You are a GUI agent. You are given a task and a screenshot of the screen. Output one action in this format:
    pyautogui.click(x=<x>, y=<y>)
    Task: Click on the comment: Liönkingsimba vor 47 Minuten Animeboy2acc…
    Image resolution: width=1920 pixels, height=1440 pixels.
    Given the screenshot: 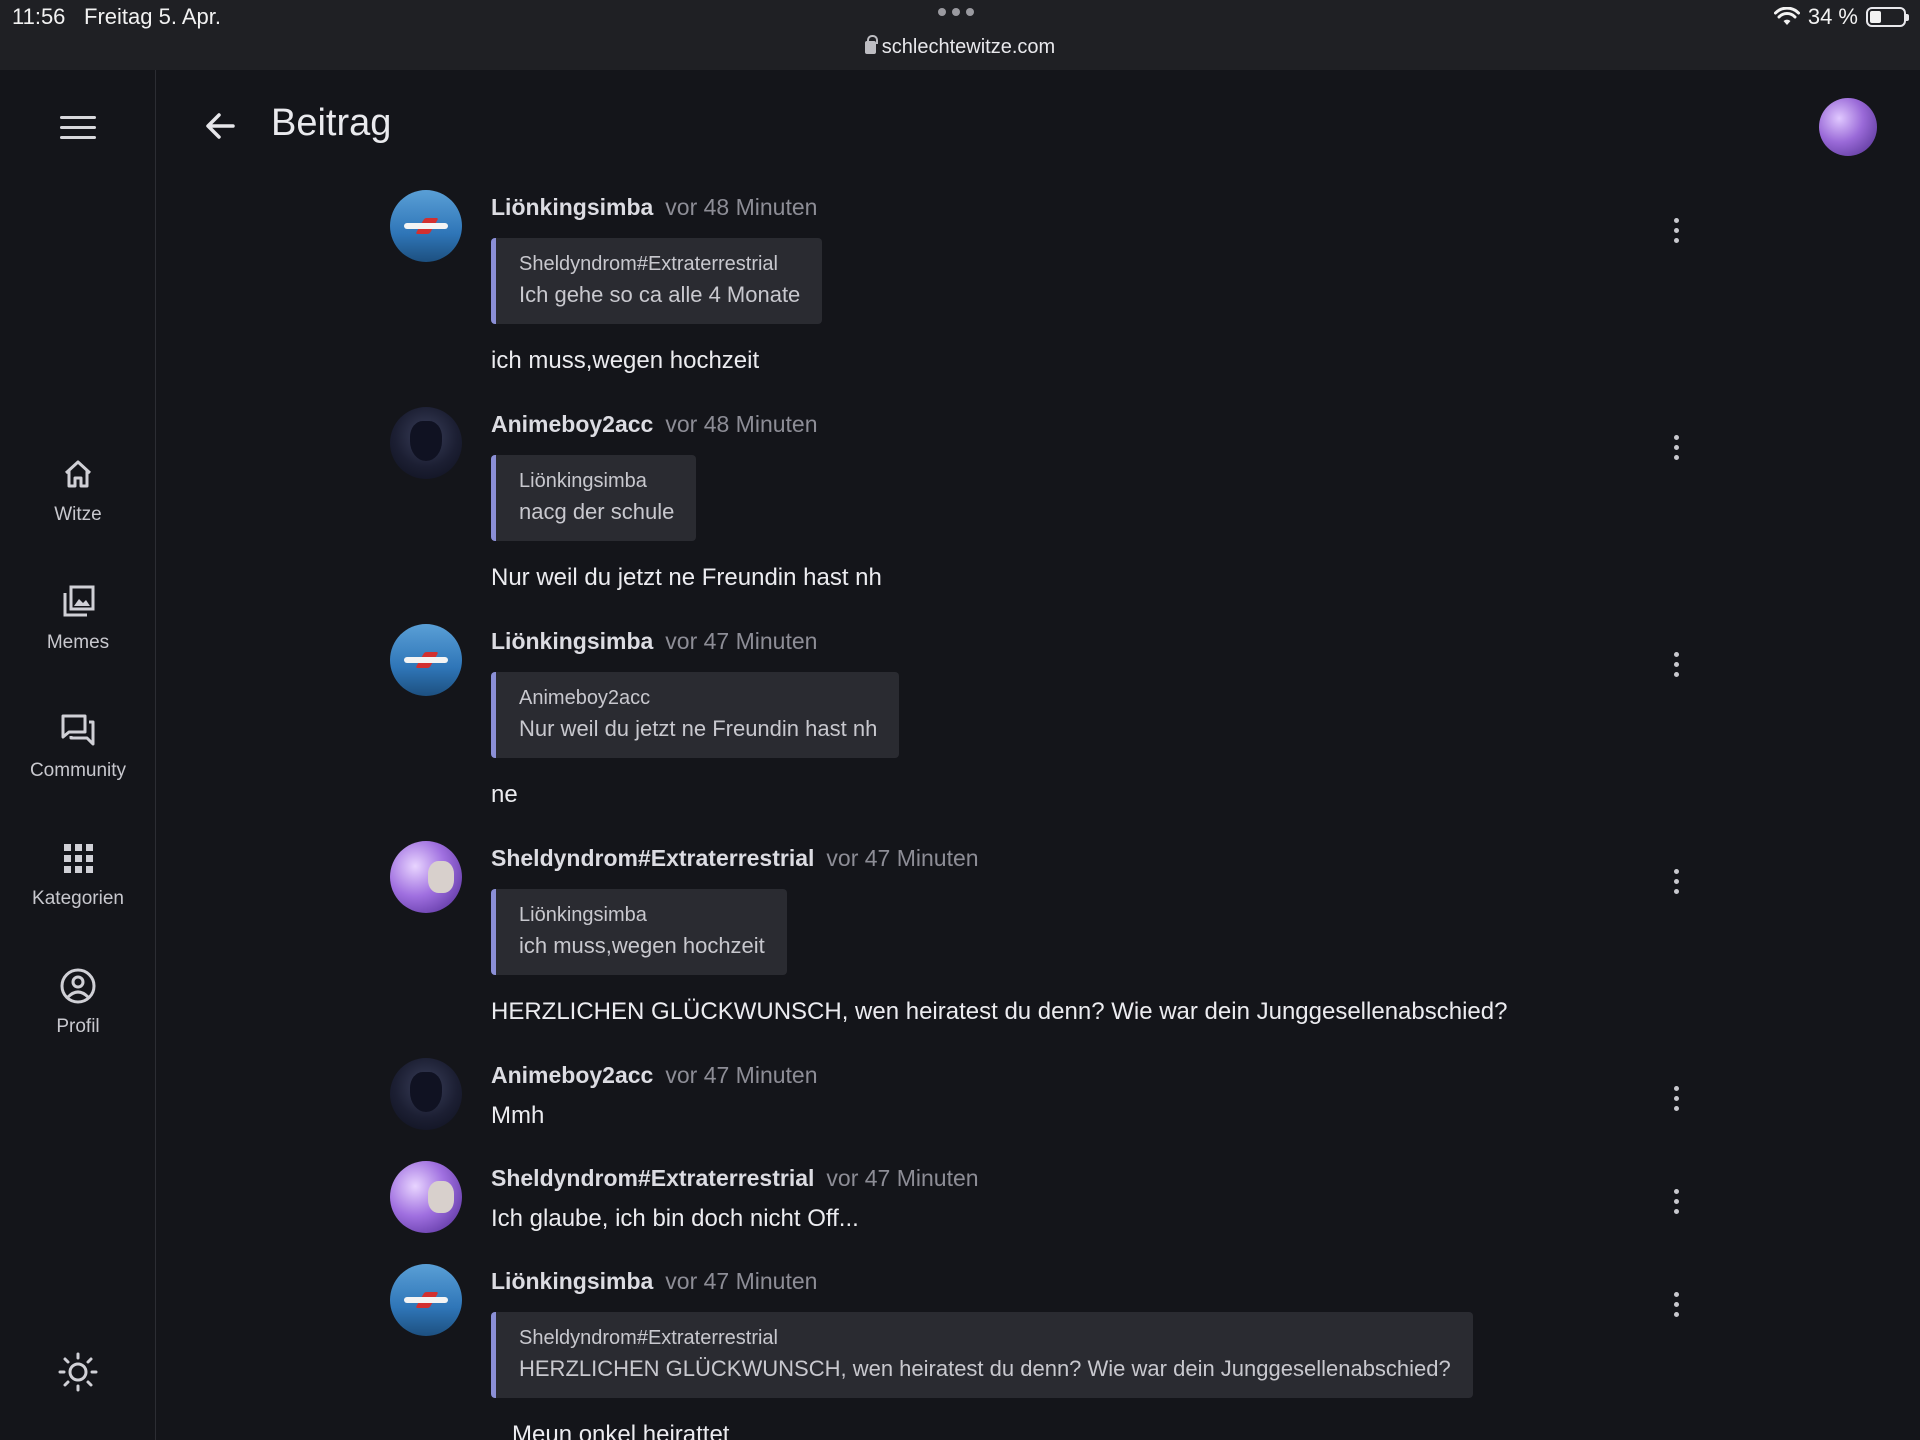 What is the action you would take?
    pyautogui.click(x=1040, y=724)
    